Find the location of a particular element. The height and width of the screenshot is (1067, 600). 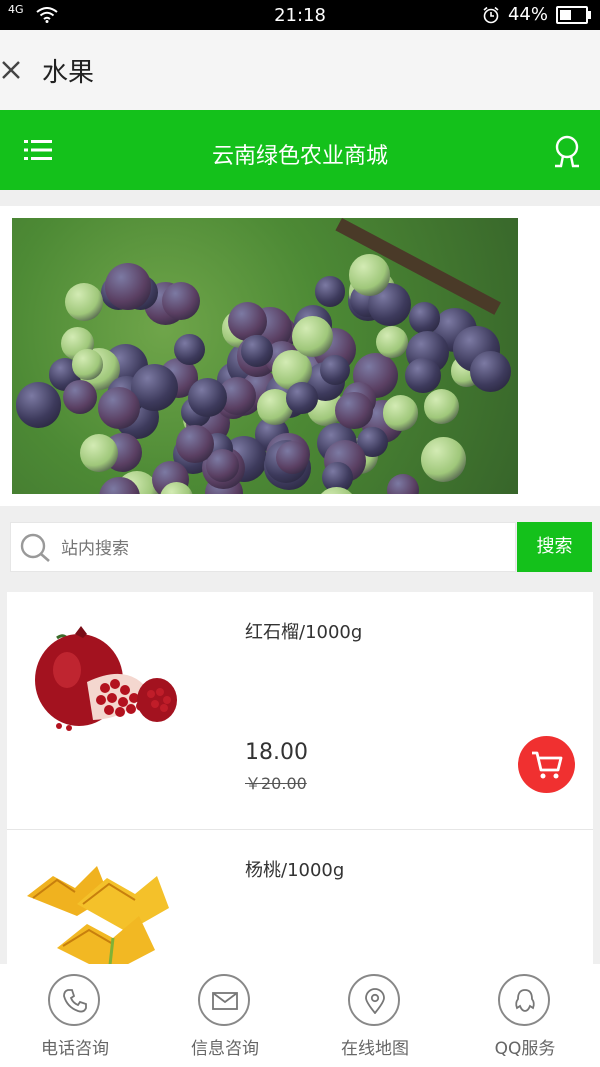

add-to-cart-button is located at coordinates (546, 764).